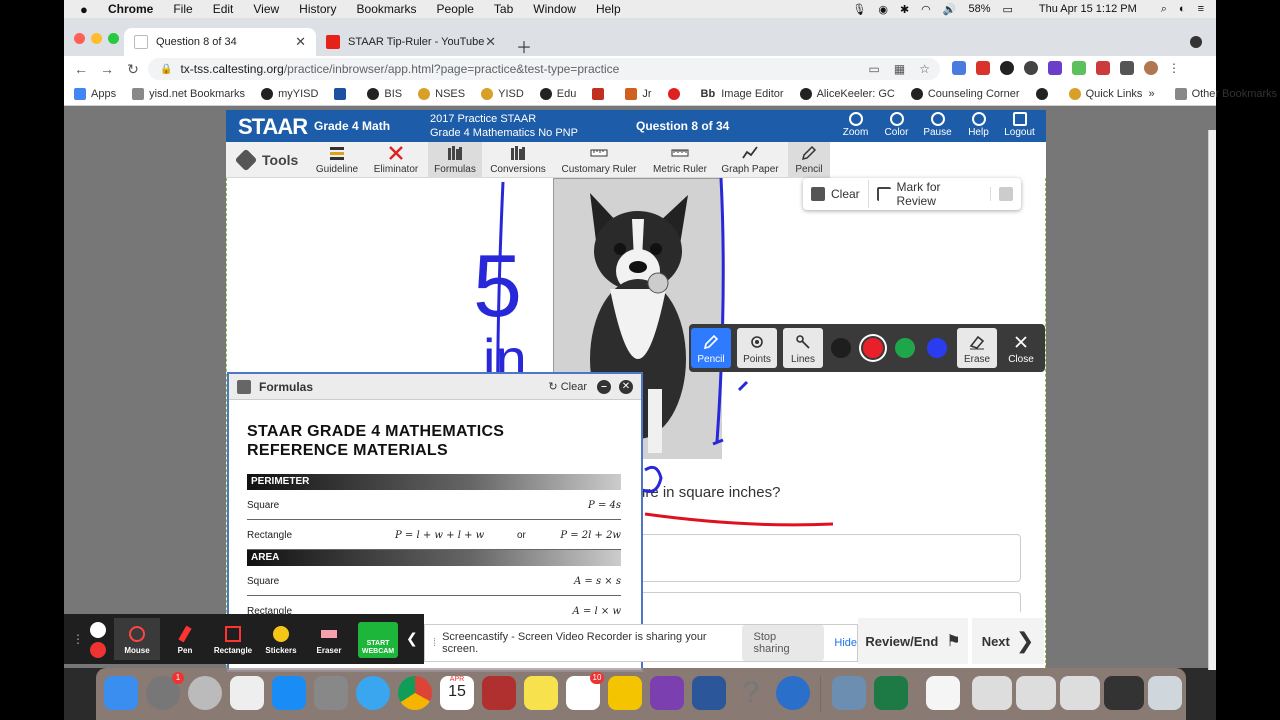 The height and width of the screenshot is (720, 1280). Describe the element at coordinates (841, 348) in the screenshot. I see `color-swatch-black` at that location.